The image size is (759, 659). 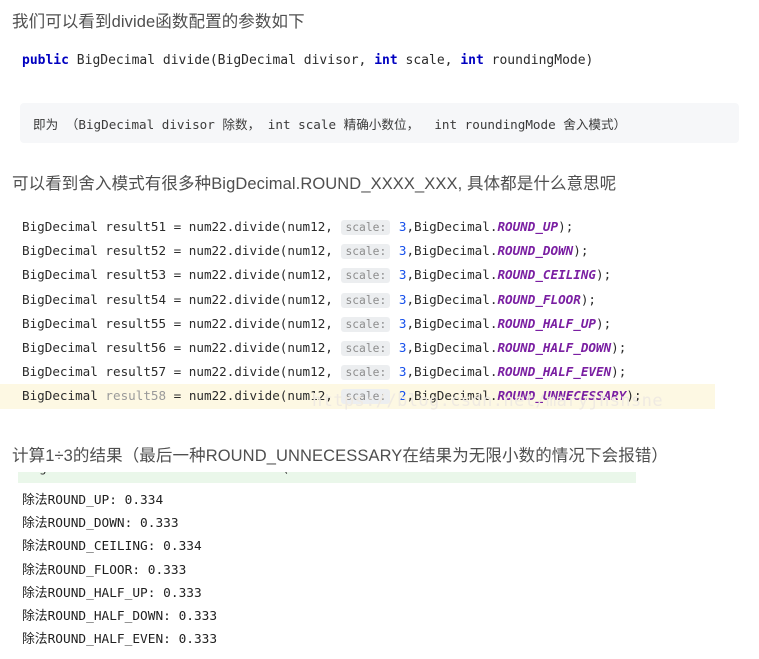 What do you see at coordinates (64, 396) in the screenshot?
I see `code-prefix: BigDecimal` at bounding box center [64, 396].